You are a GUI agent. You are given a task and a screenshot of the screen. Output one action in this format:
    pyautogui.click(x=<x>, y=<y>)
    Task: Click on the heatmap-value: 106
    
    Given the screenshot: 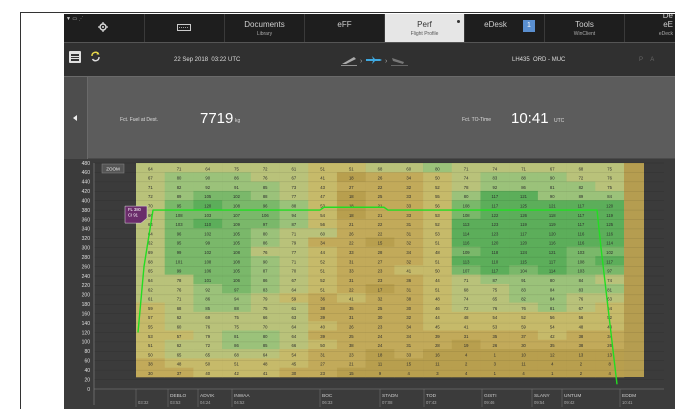 What is the action you would take?
    pyautogui.click(x=237, y=280)
    